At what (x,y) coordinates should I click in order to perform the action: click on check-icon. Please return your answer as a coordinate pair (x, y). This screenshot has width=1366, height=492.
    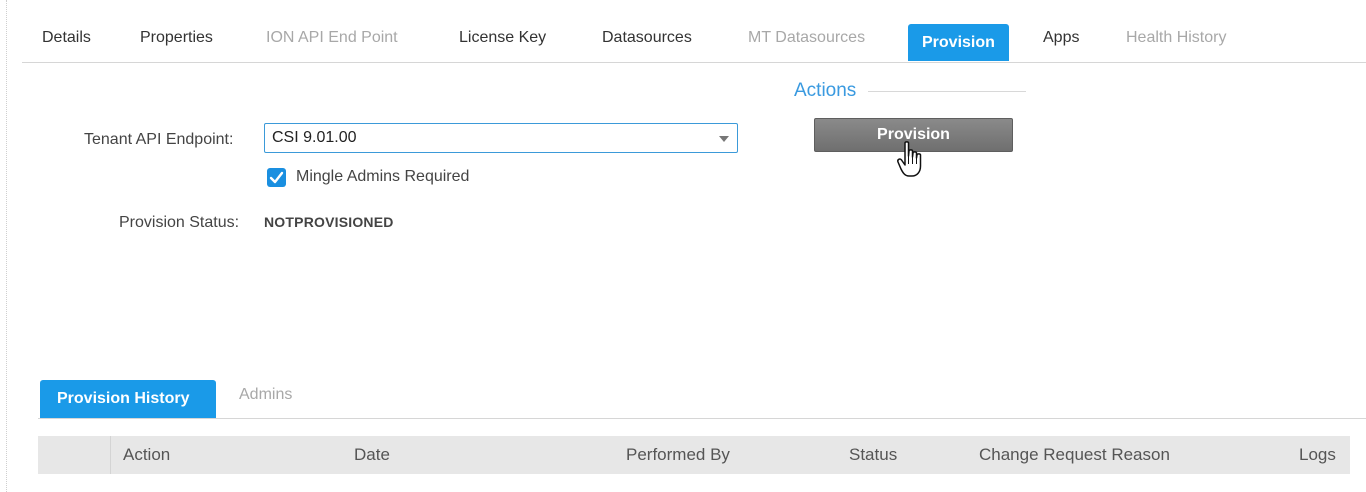
    Looking at the image, I should click on (276, 177).